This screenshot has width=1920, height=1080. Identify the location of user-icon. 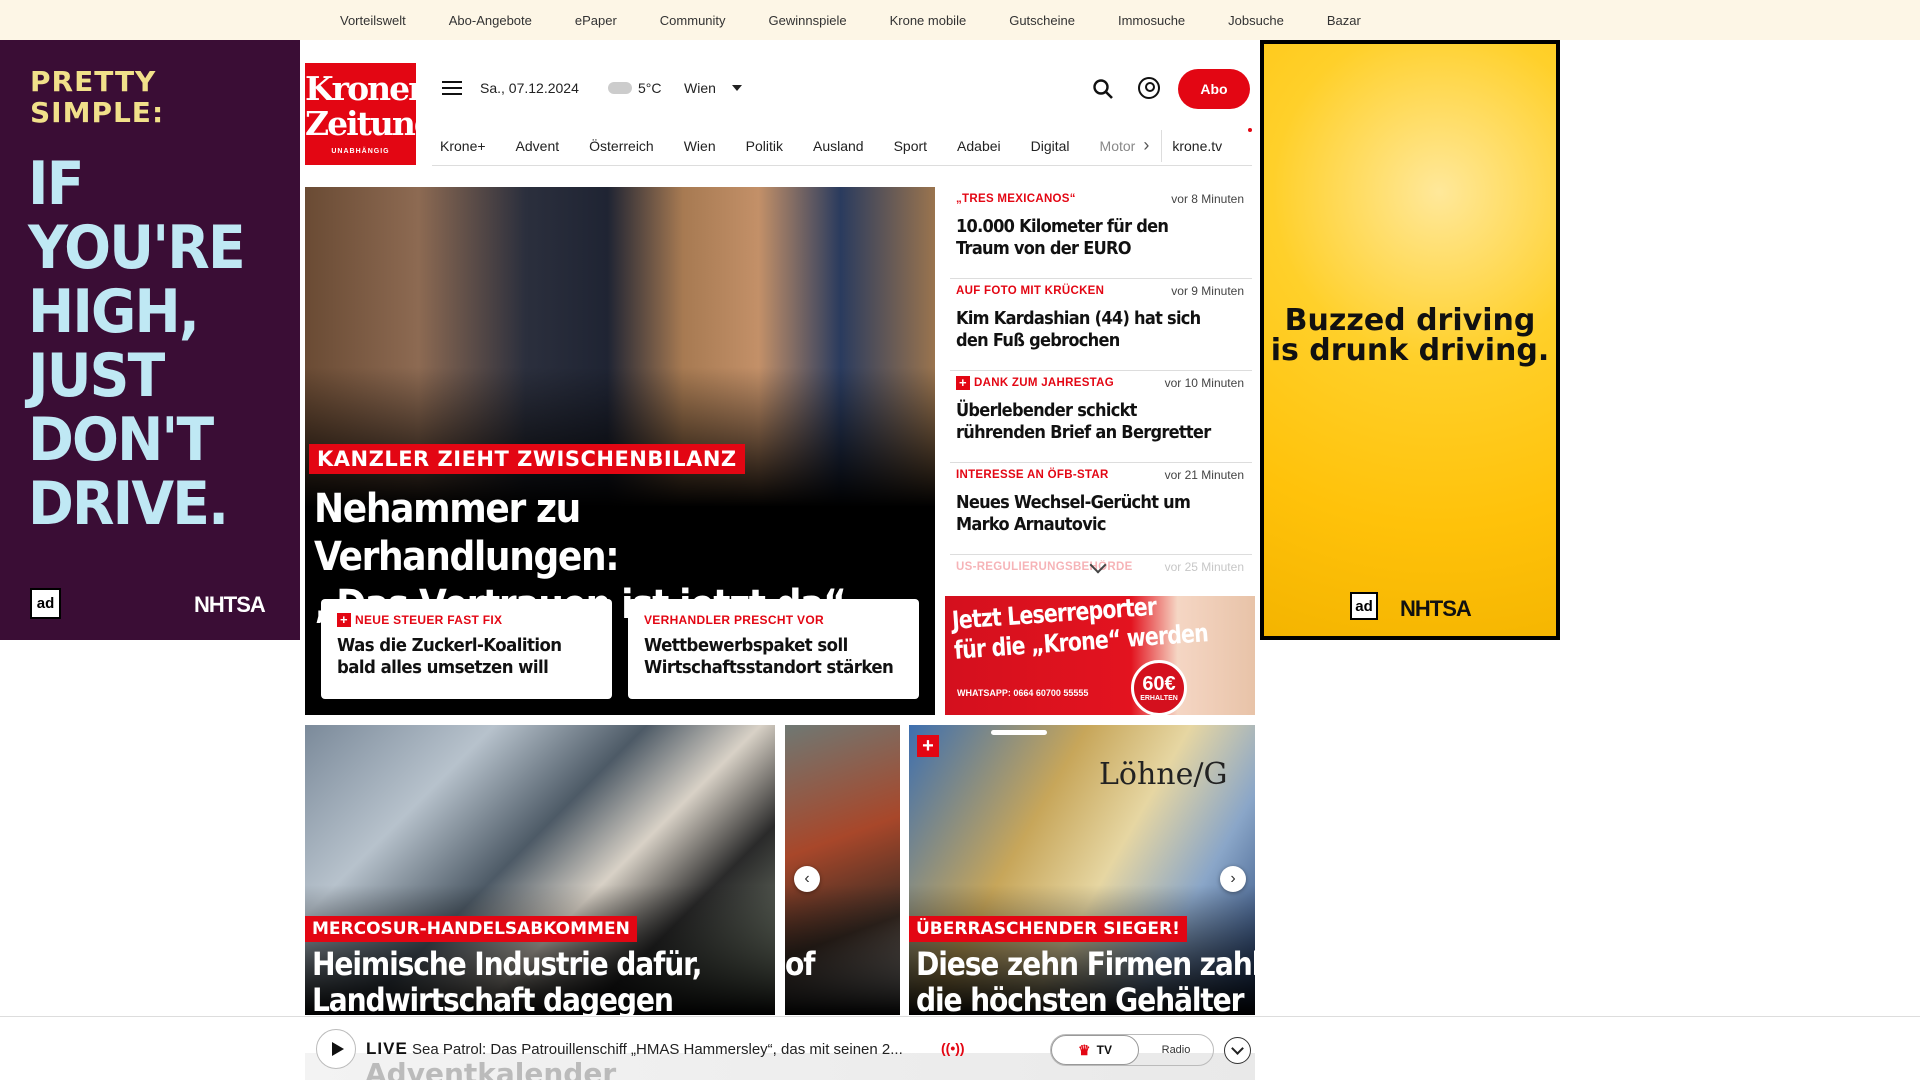
(1149, 88).